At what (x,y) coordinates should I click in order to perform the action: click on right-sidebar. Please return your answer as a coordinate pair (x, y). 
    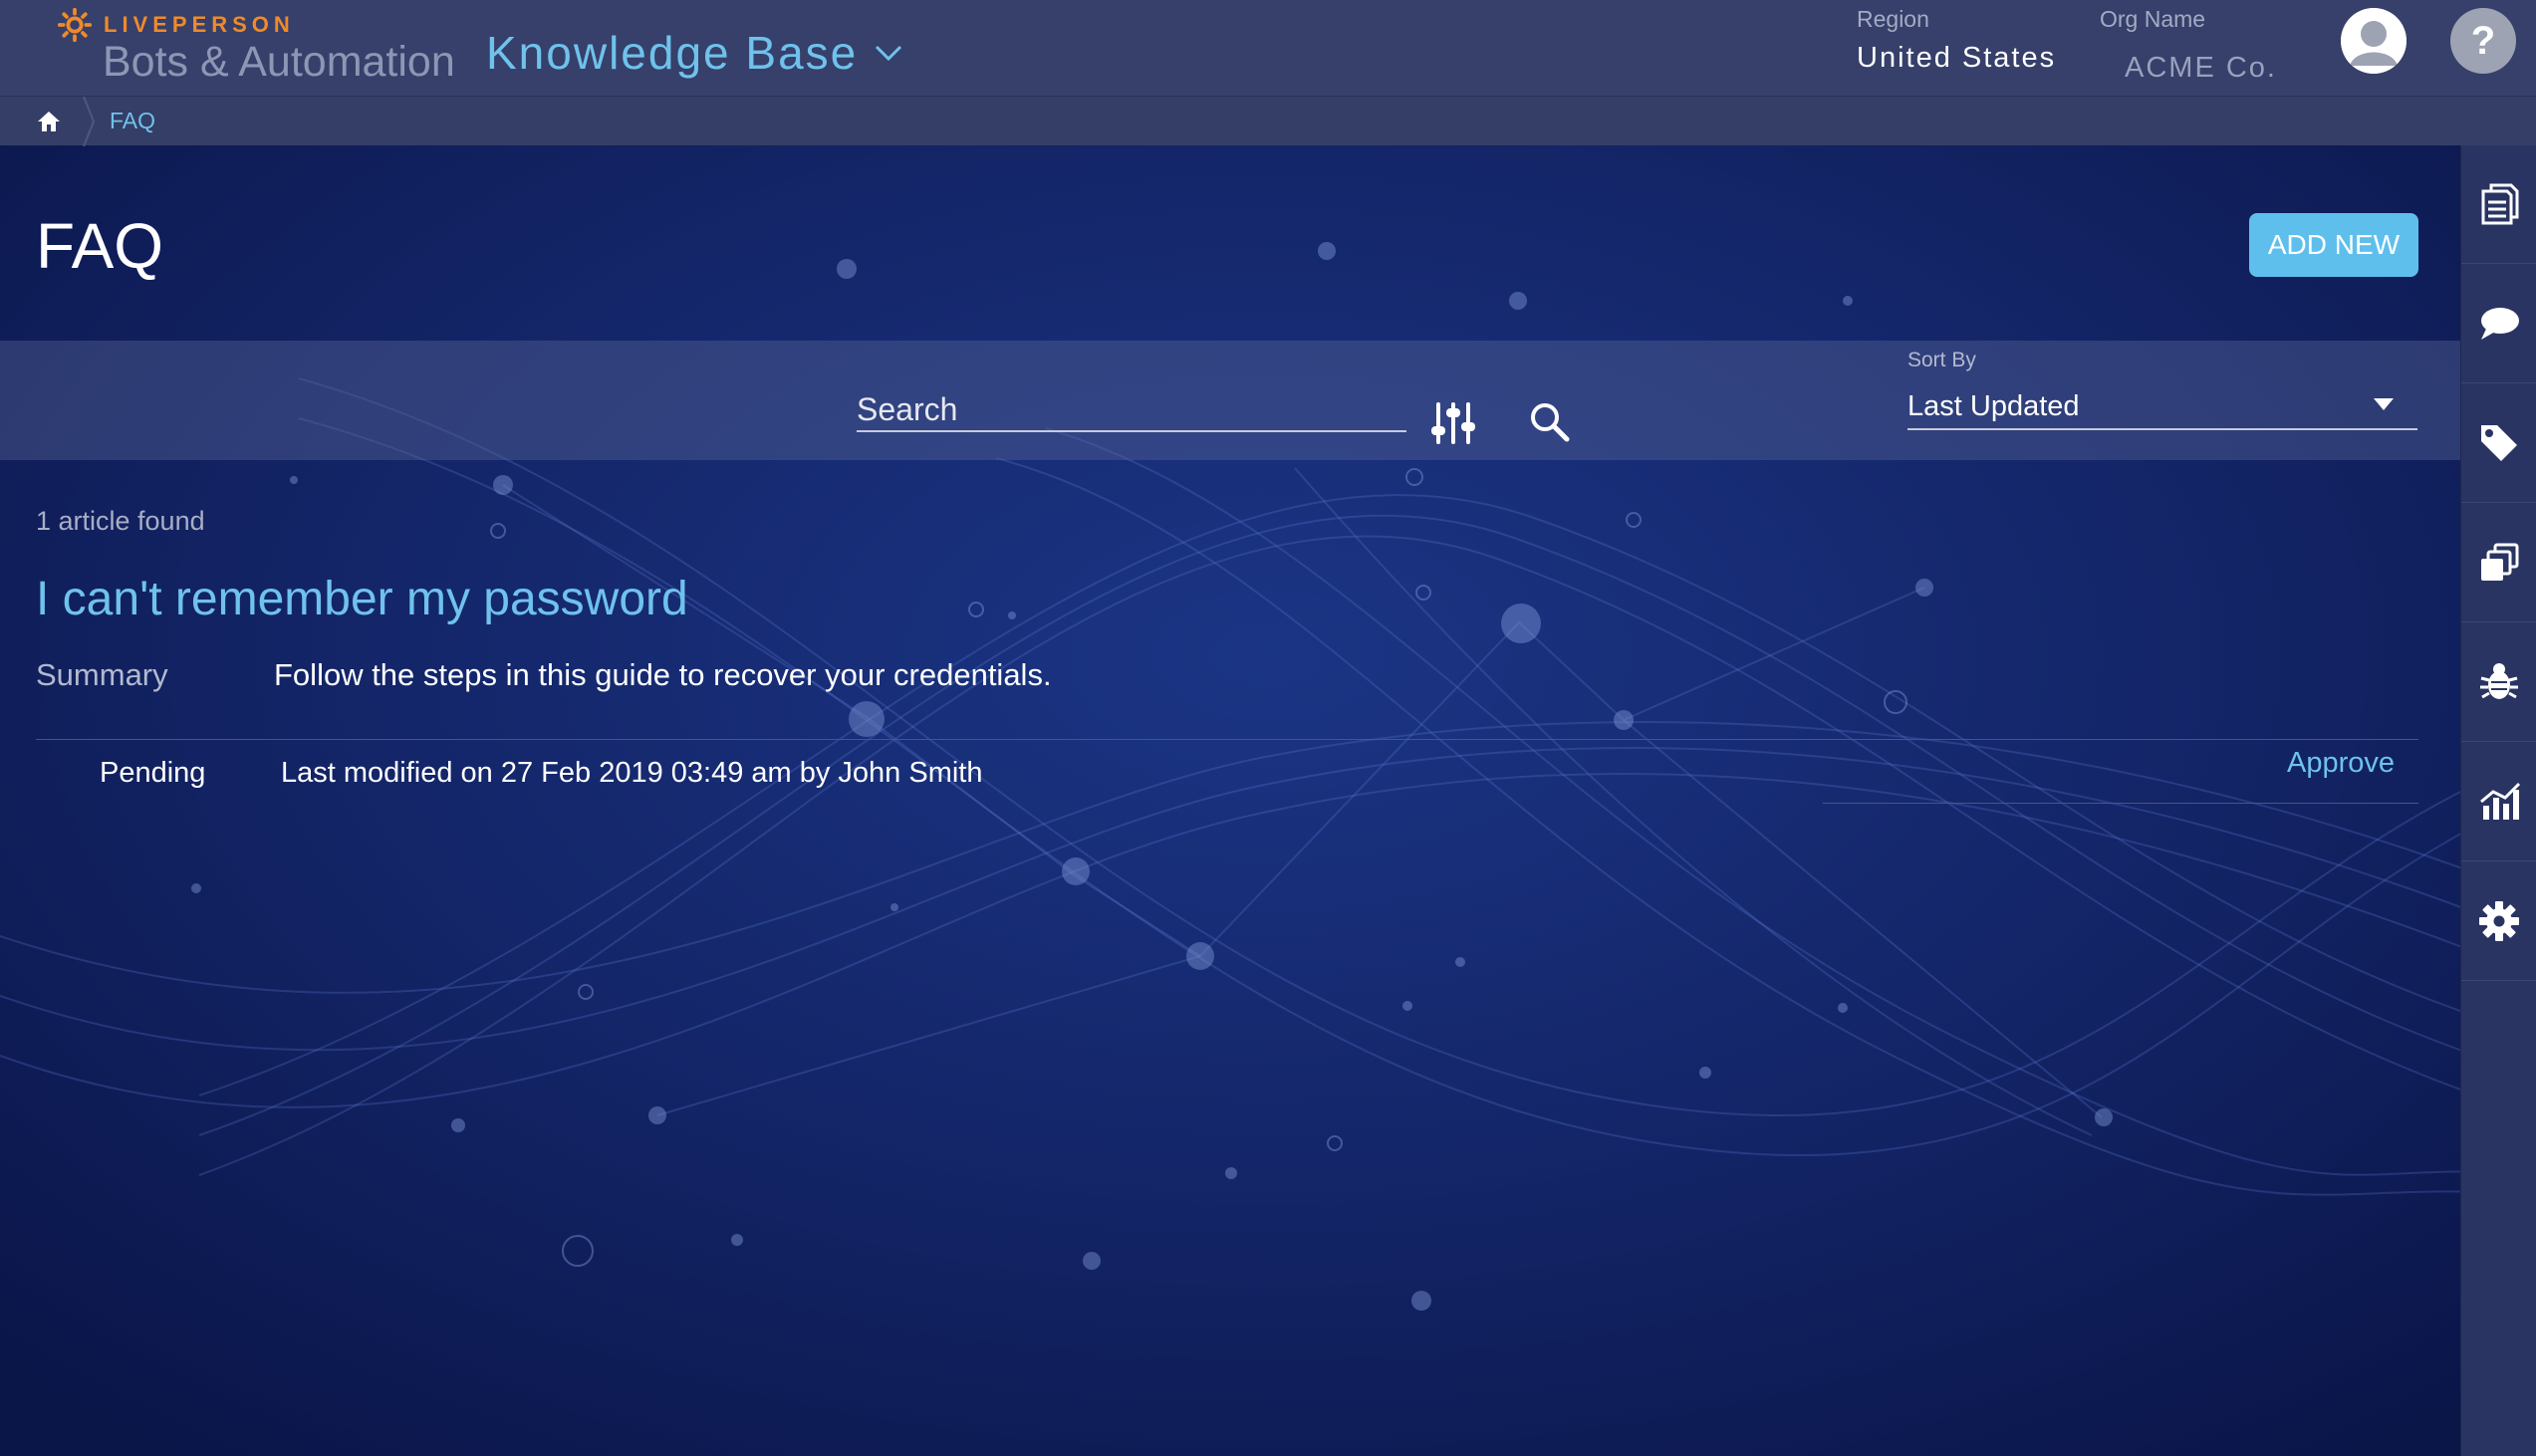
    Looking at the image, I should click on (2498, 800).